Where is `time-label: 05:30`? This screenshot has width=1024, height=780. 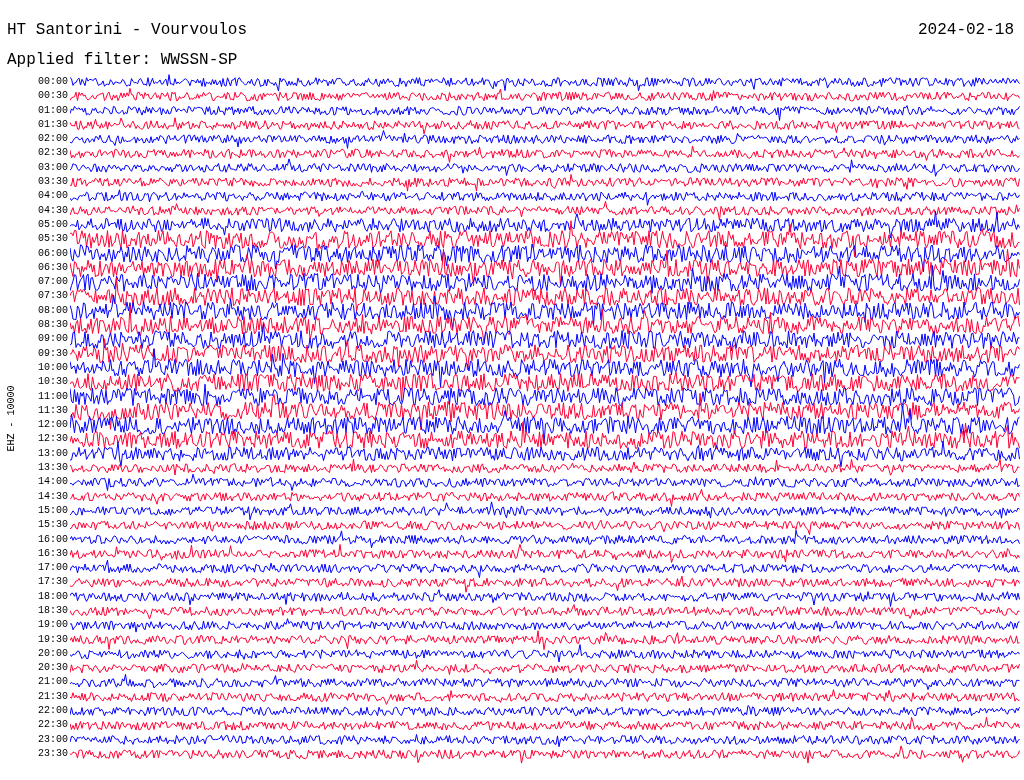
time-label: 05:30 is located at coordinates (53, 239).